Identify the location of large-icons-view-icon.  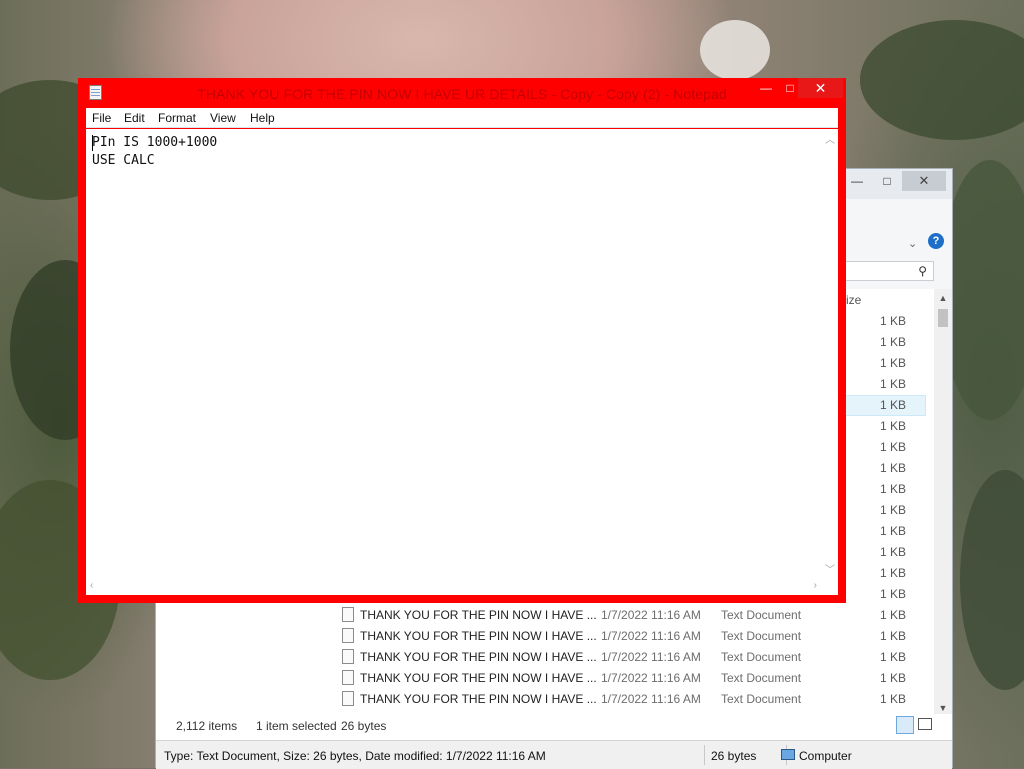
(925, 724).